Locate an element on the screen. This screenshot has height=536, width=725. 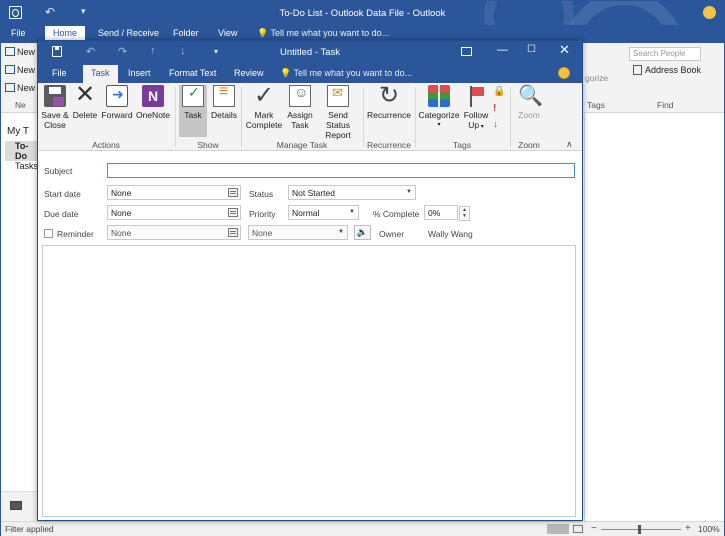
zoom-in-button: + is located at coordinates (688, 528).